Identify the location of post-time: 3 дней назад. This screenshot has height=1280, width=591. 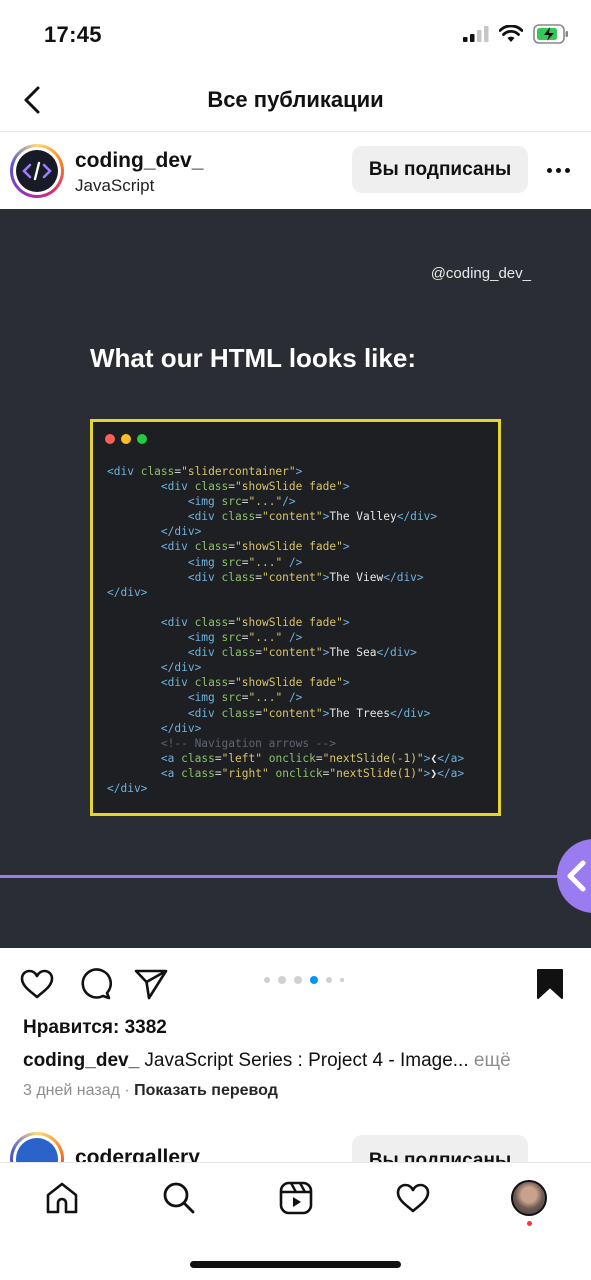
(71, 1090).